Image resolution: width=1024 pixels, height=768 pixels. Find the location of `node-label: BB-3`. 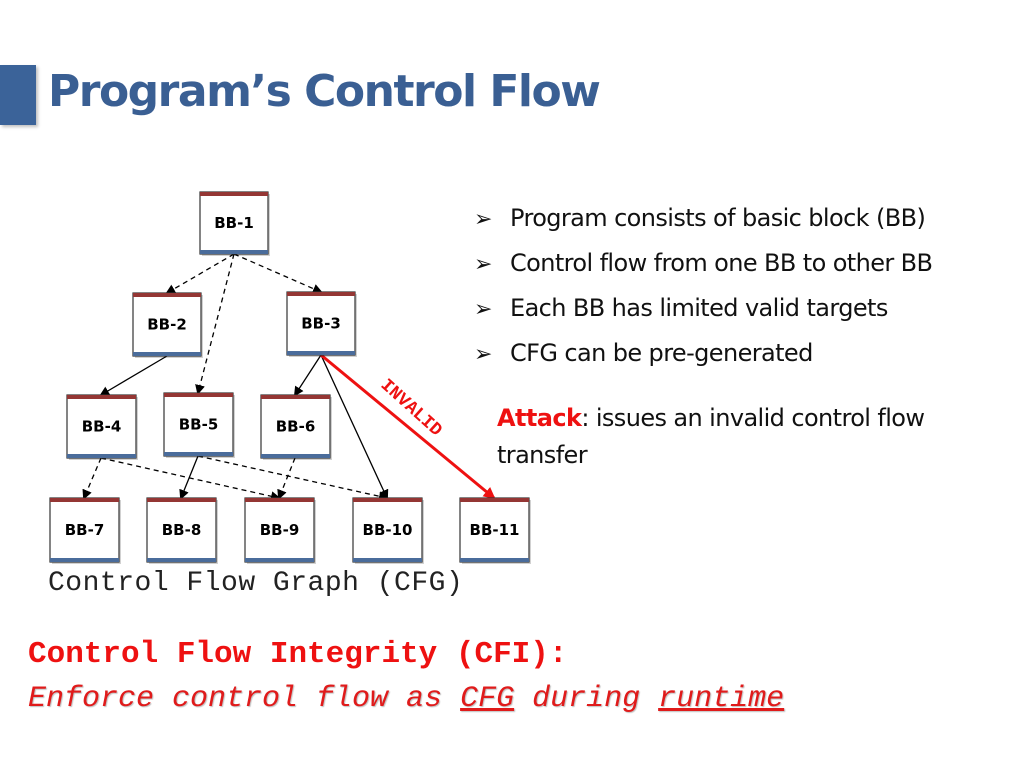

node-label: BB-3 is located at coordinates (321, 324).